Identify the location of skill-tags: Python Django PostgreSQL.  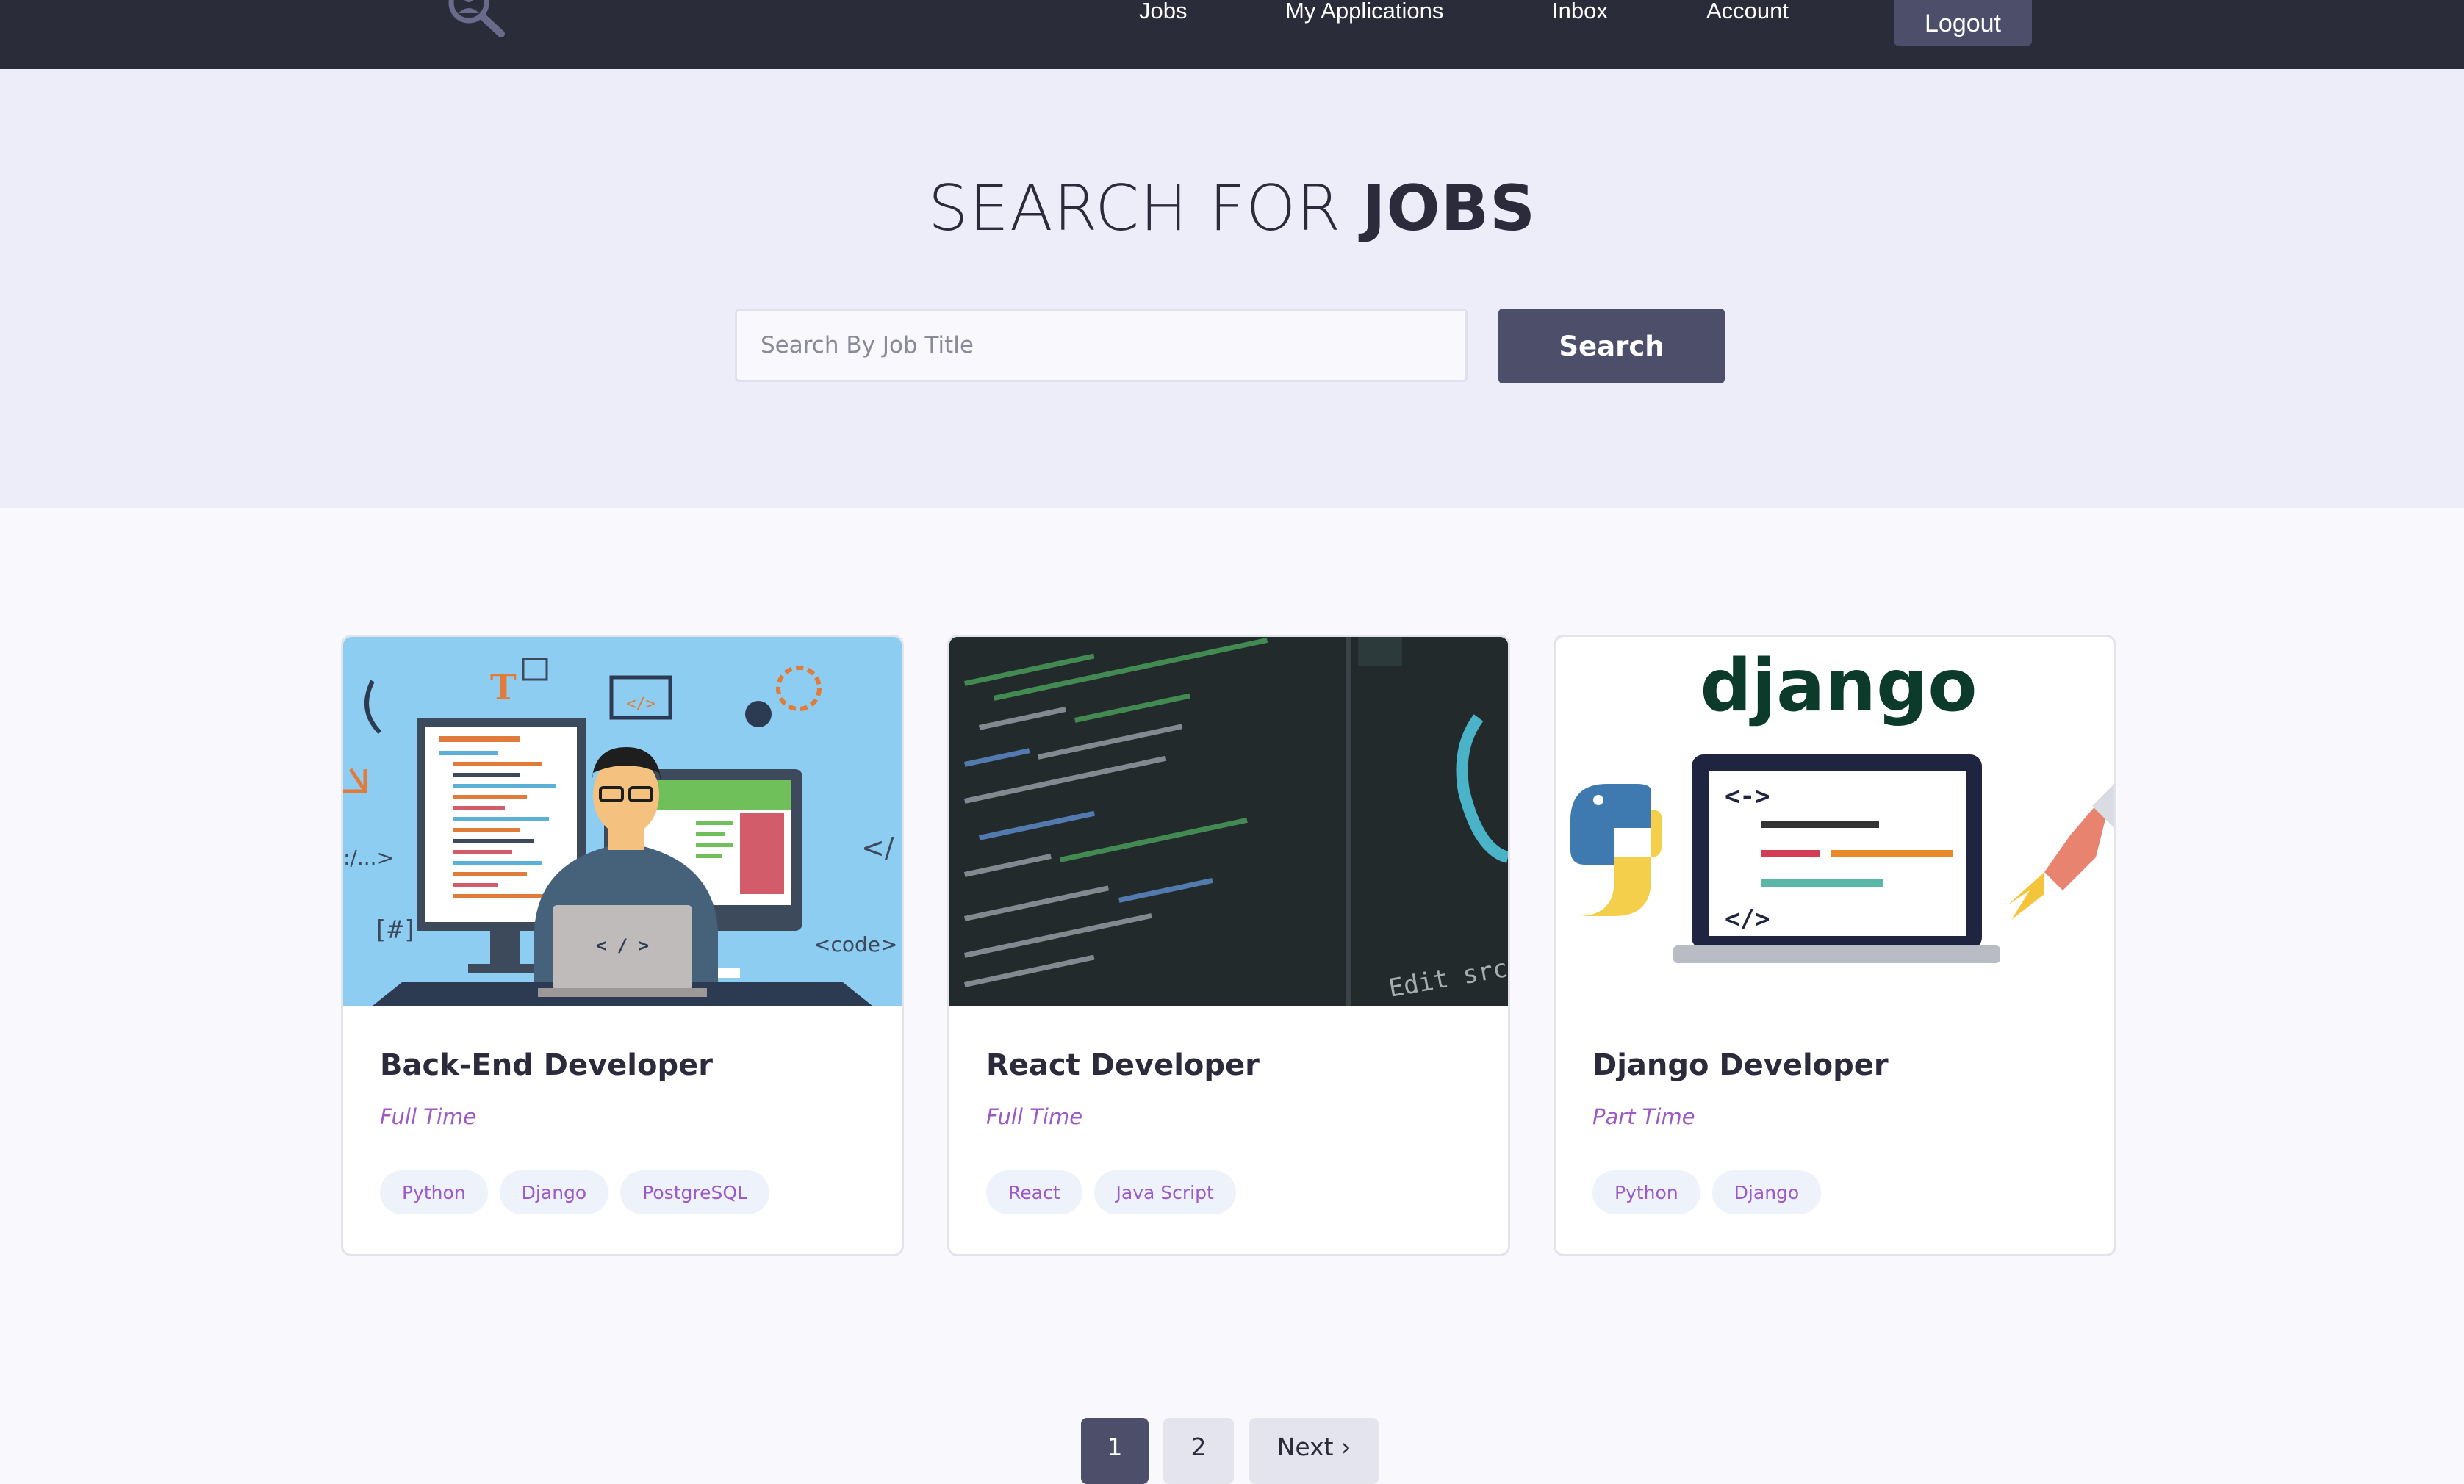
(574, 1192).